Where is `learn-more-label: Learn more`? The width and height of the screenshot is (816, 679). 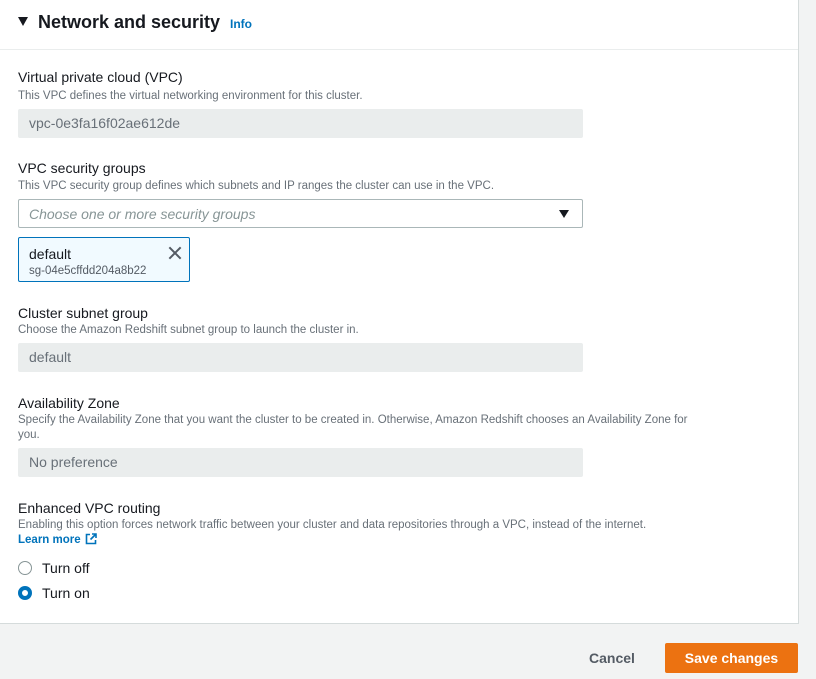
learn-more-label: Learn more is located at coordinates (49, 540).